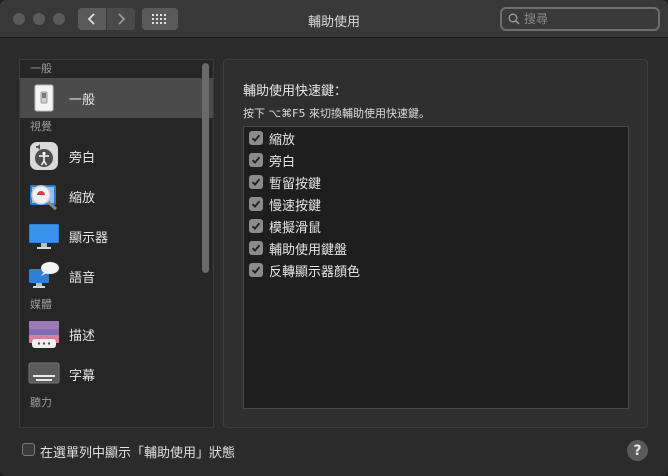 Image resolution: width=668 pixels, height=476 pixels. Describe the element at coordinates (436, 182) in the screenshot. I see `list-item: 暫留按鍵` at that location.